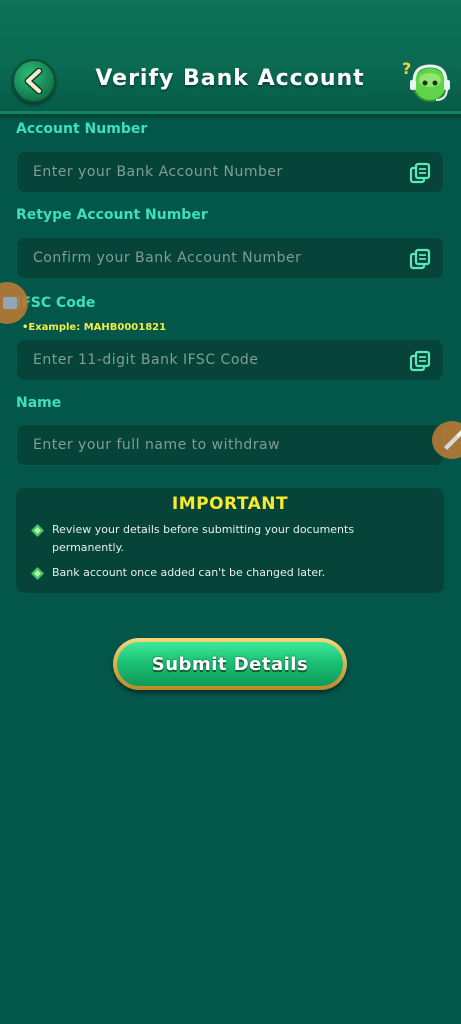 The width and height of the screenshot is (461, 1024). I want to click on name-label: Name, so click(39, 403).